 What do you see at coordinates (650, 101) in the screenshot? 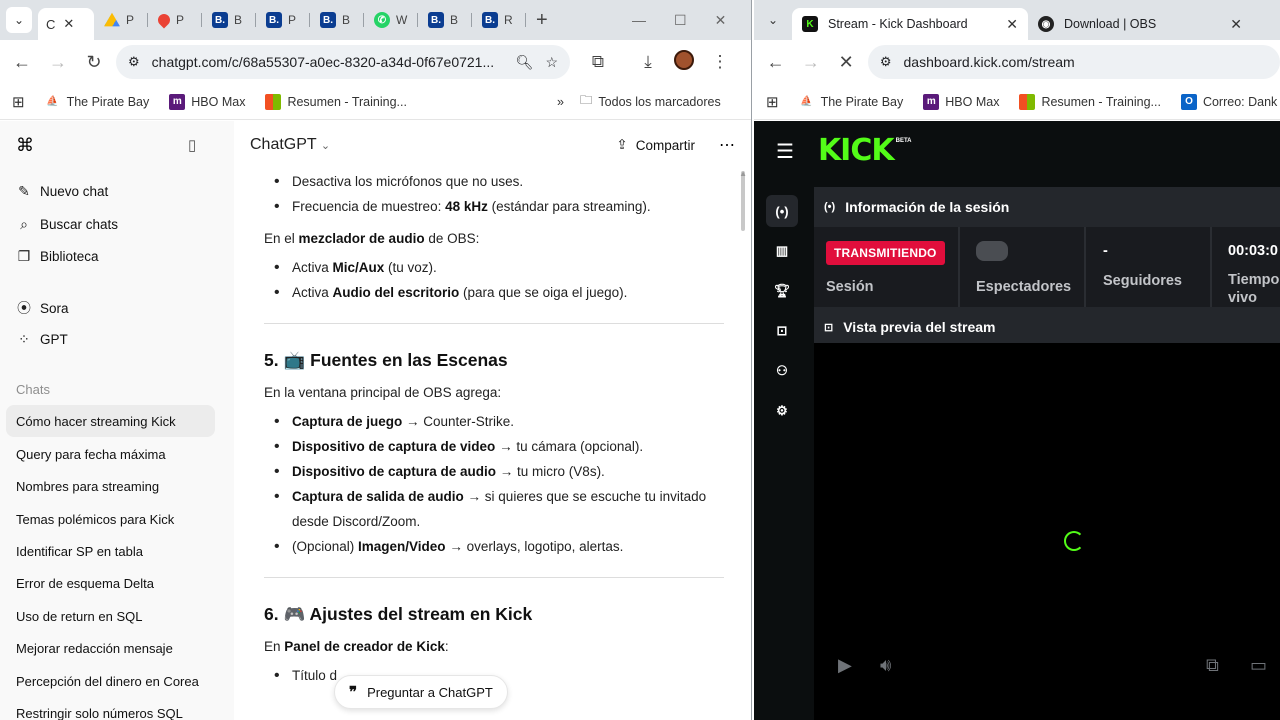
I see `all-bookmarks-folder: 🗀 Todos los marcadores` at bounding box center [650, 101].